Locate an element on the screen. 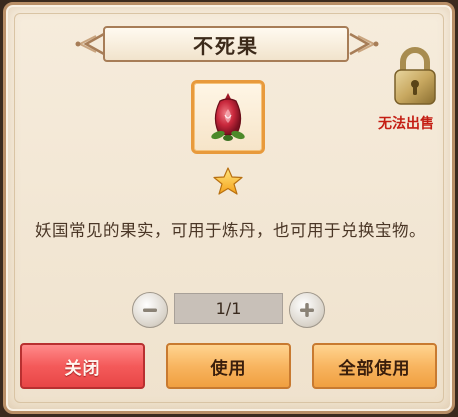 The height and width of the screenshot is (417, 458). quantity-value: 1/1 is located at coordinates (228, 308).